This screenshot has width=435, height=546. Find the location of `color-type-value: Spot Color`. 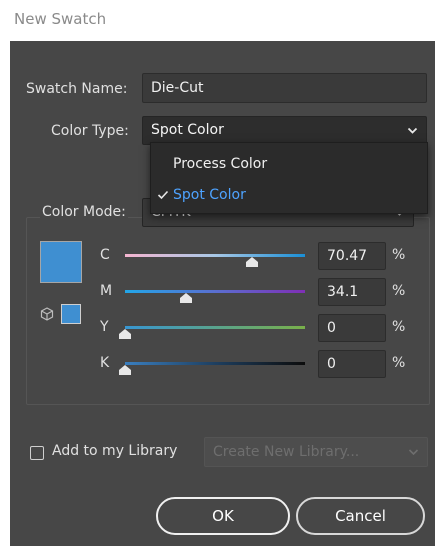

color-type-value: Spot Color is located at coordinates (187, 130).